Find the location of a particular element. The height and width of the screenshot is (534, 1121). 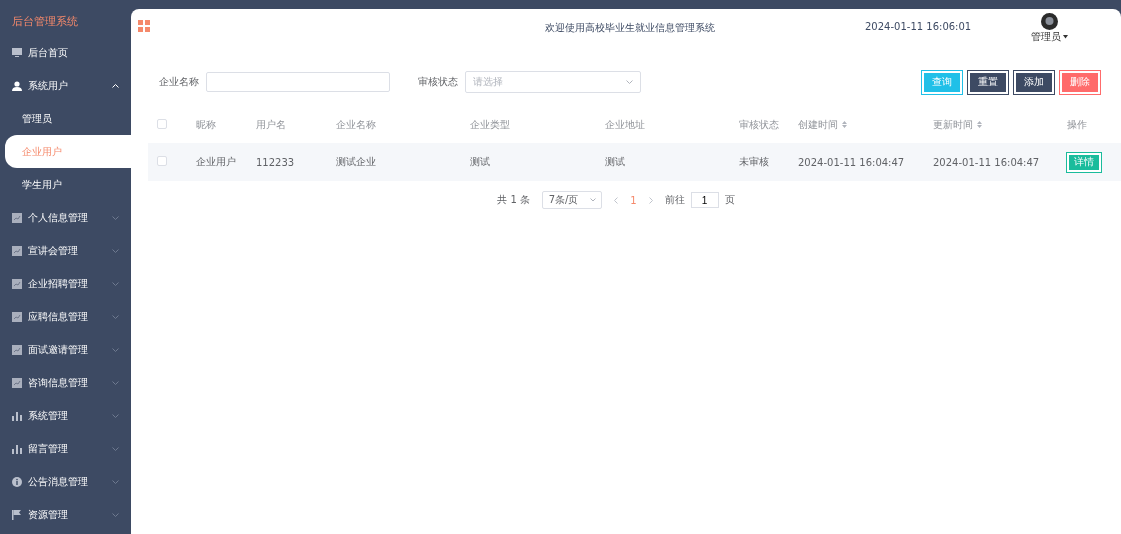

menu-label: 系统管理 is located at coordinates (48, 415).